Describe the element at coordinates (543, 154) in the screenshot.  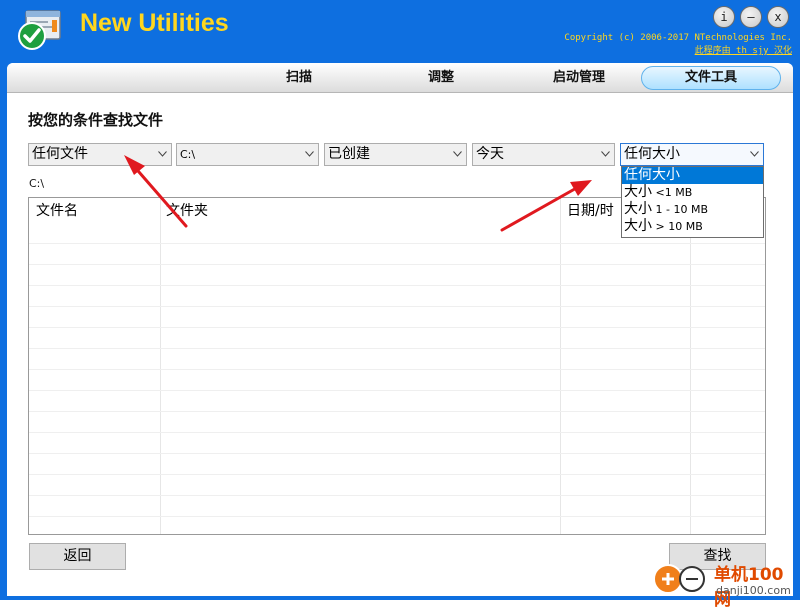
I see `date-range-select: 今天` at that location.